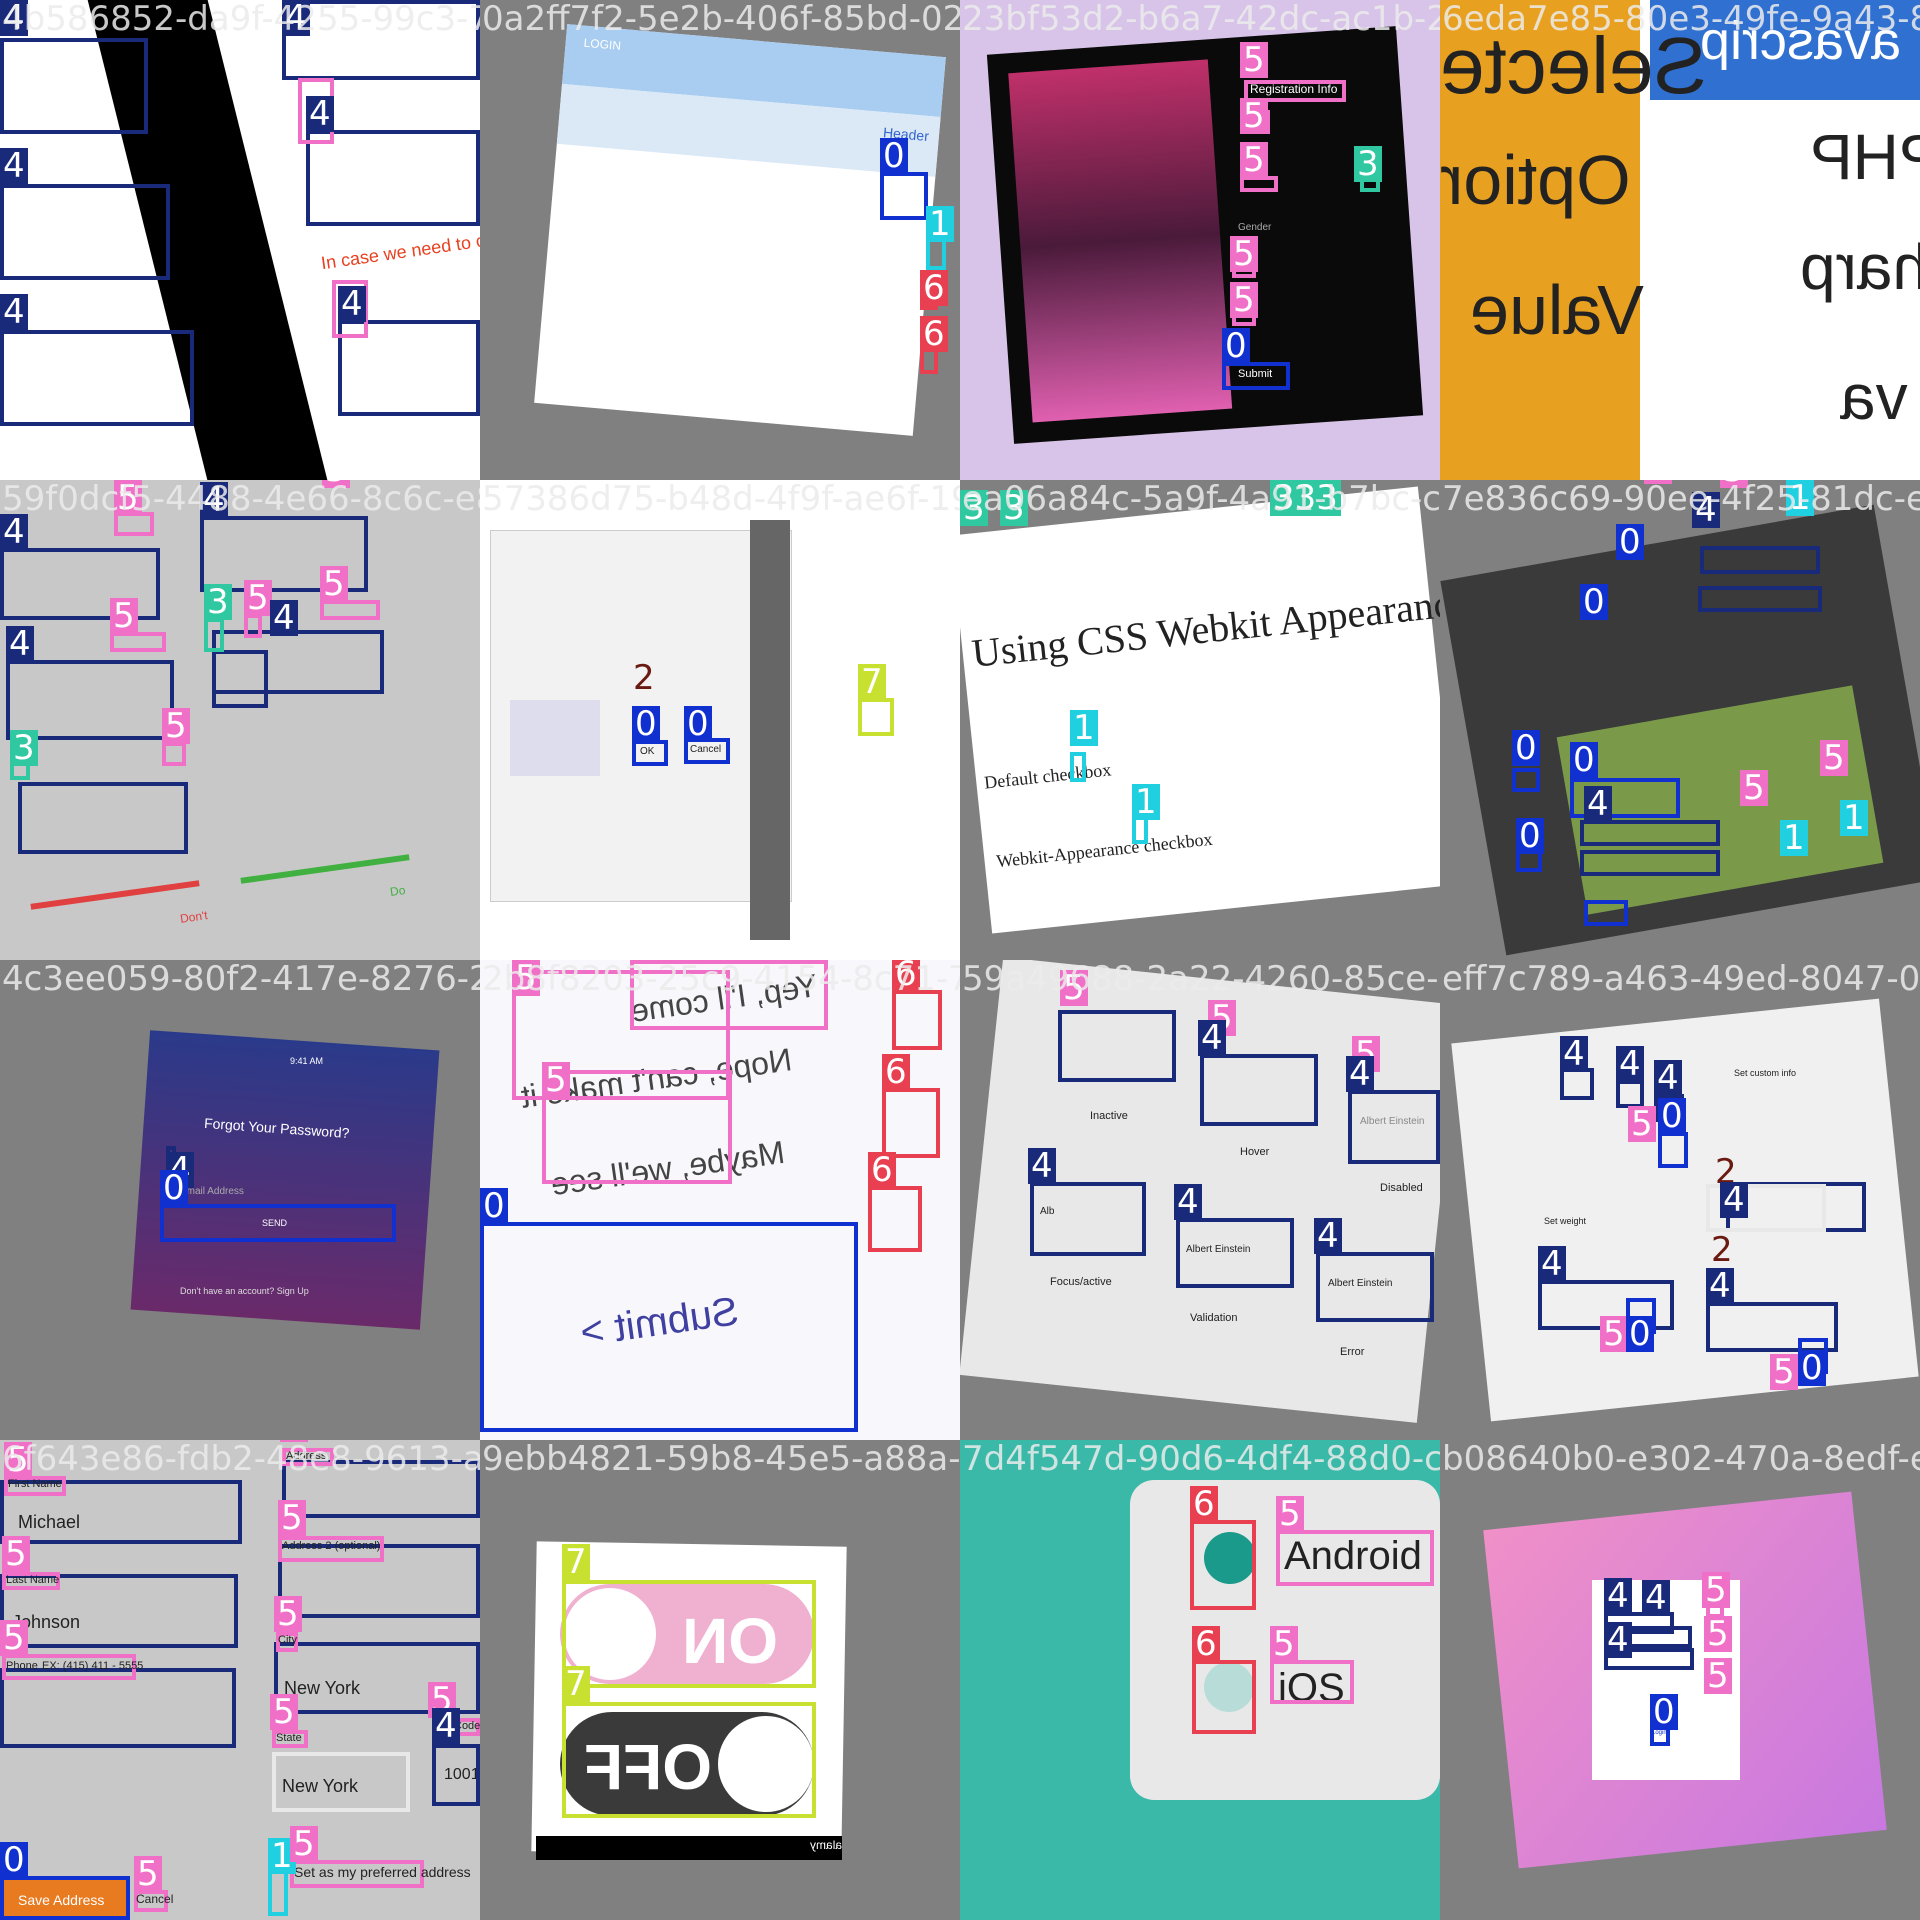 This screenshot has height=1920, width=1920. What do you see at coordinates (1860, 267) in the screenshot?
I see `word: sharp` at bounding box center [1860, 267].